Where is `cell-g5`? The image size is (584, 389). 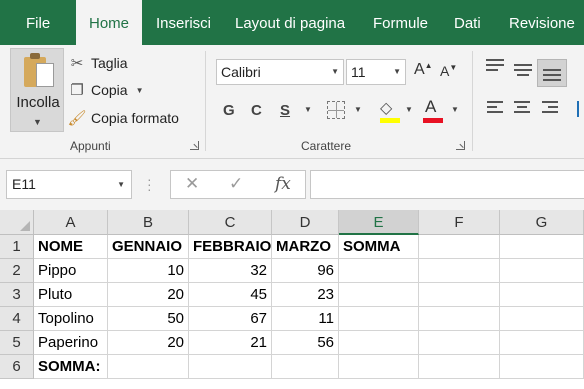 cell-g5 is located at coordinates (542, 343).